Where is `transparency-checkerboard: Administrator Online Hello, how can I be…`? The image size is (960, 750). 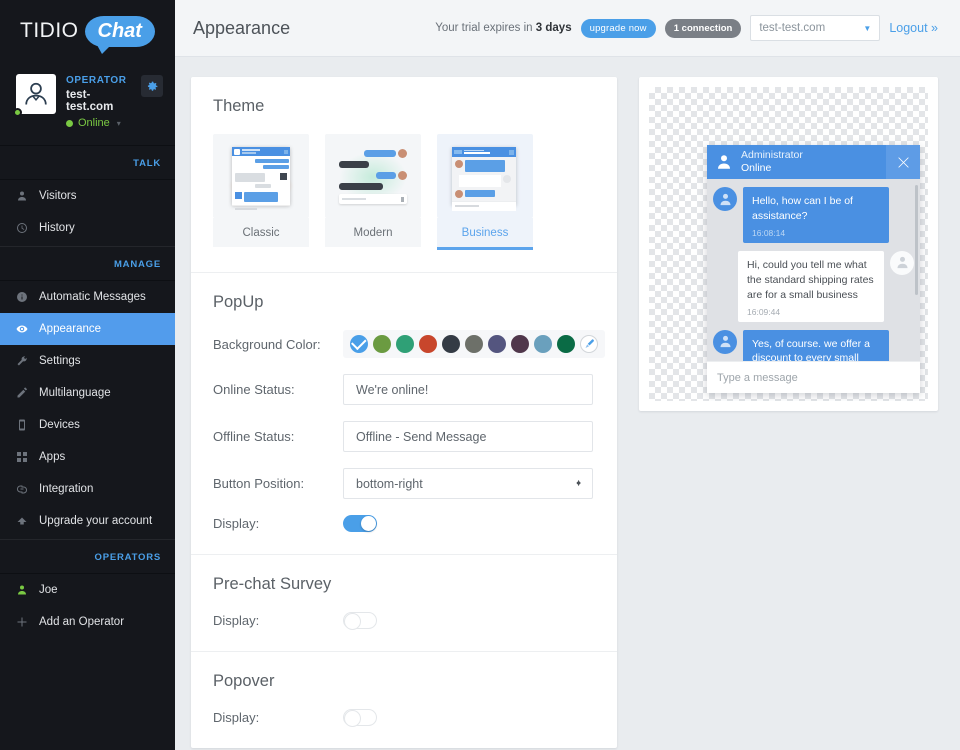 transparency-checkerboard: Administrator Online Hello, how can I be… is located at coordinates (788, 244).